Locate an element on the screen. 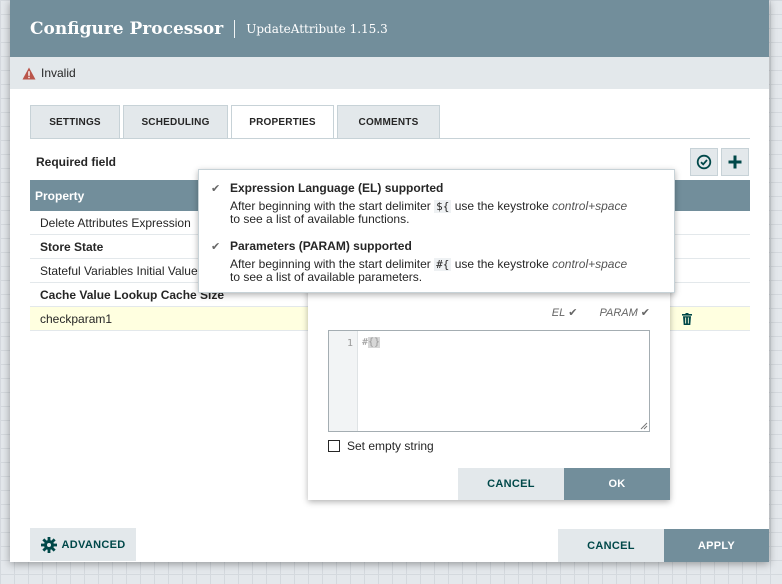 The height and width of the screenshot is (584, 782). trash-icon is located at coordinates (687, 319).